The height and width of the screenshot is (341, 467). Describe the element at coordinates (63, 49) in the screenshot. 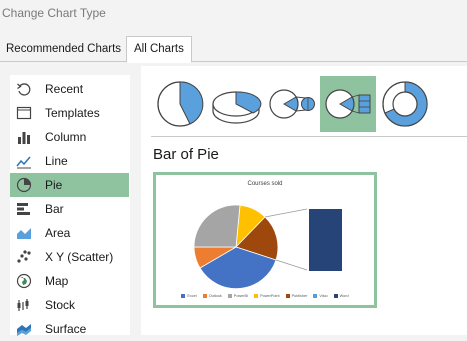

I see `tab-recommended-charts: Recommended Charts` at that location.